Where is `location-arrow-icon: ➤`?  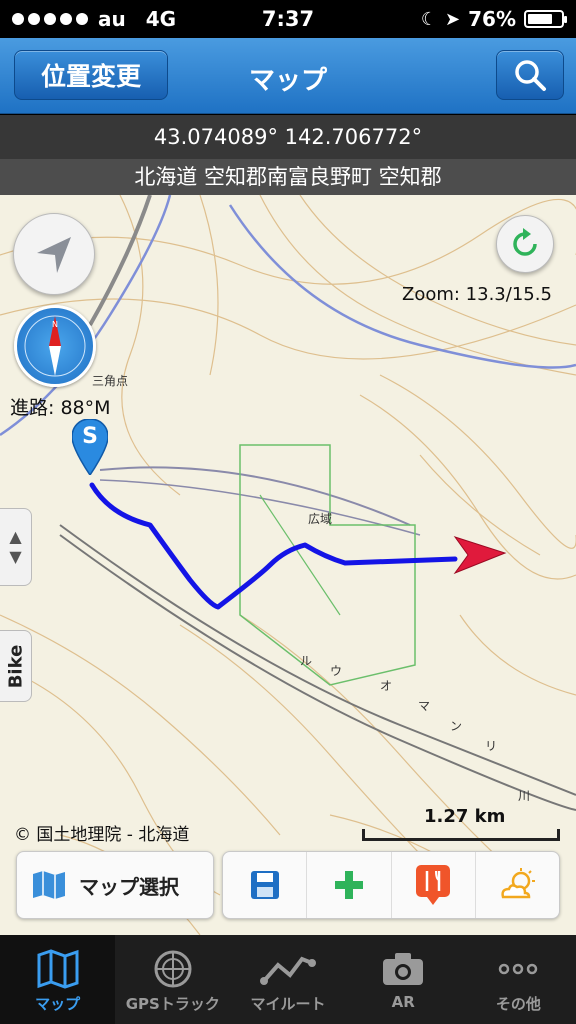
location-arrow-icon: ➤ is located at coordinates (453, 19).